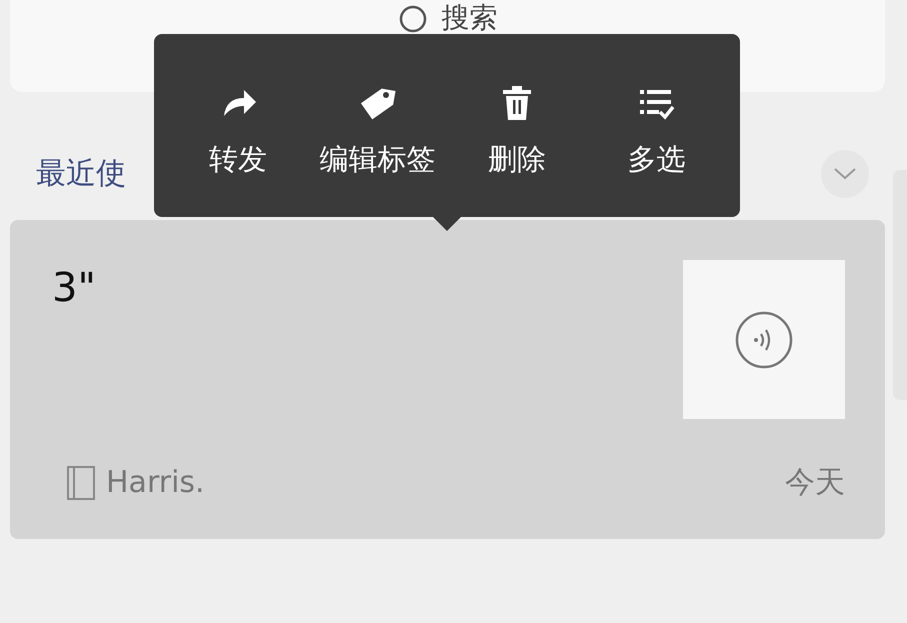 The image size is (907, 623). Describe the element at coordinates (516, 126) in the screenshot. I see `menu-item: 删除` at that location.